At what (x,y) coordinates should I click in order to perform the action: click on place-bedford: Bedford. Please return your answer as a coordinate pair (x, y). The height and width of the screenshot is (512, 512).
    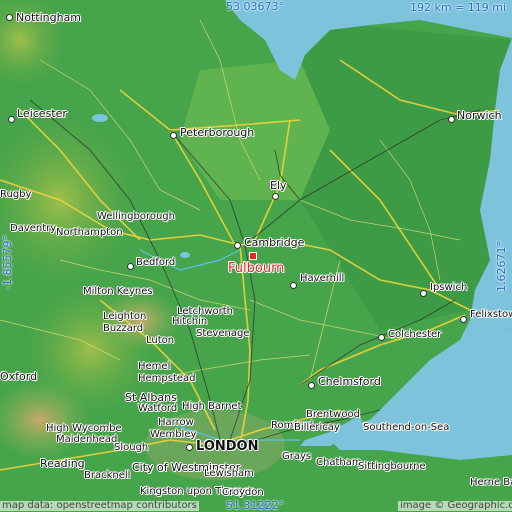
    Looking at the image, I should click on (156, 262).